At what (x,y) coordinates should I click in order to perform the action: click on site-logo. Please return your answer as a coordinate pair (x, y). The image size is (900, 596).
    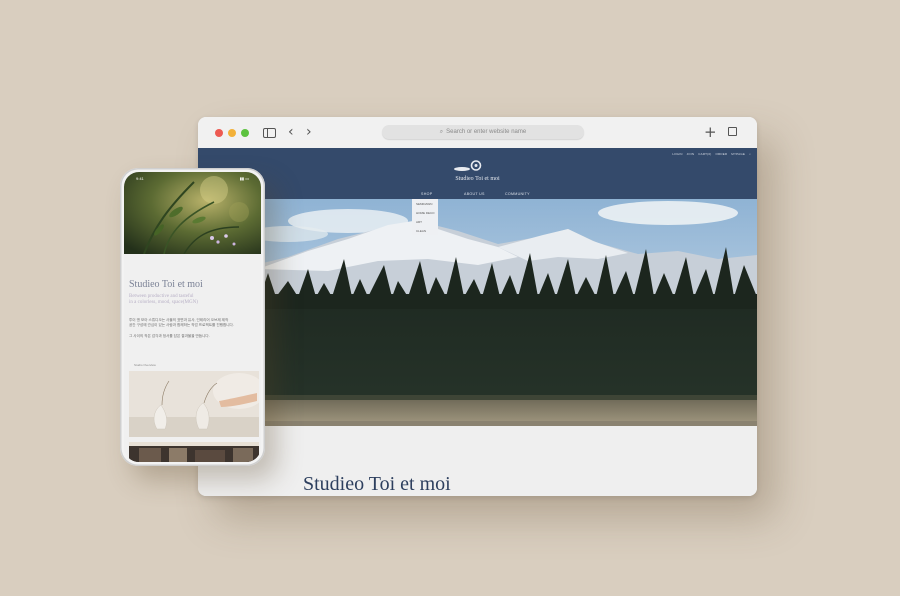
    Looking at the image, I should click on (469, 166).